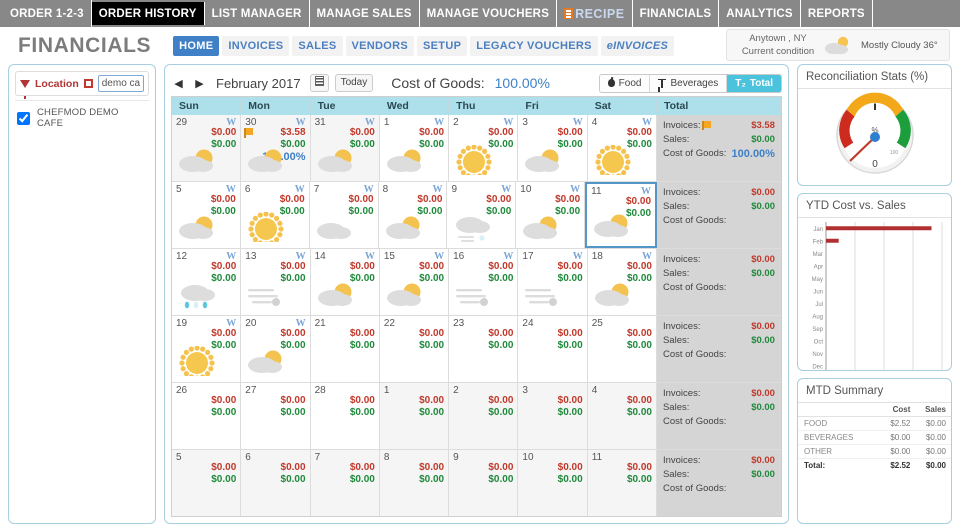 This screenshot has height=529, width=960. What do you see at coordinates (207, 416) in the screenshot?
I see `calendar-day-cell: 26 $0.00 $0.00` at bounding box center [207, 416].